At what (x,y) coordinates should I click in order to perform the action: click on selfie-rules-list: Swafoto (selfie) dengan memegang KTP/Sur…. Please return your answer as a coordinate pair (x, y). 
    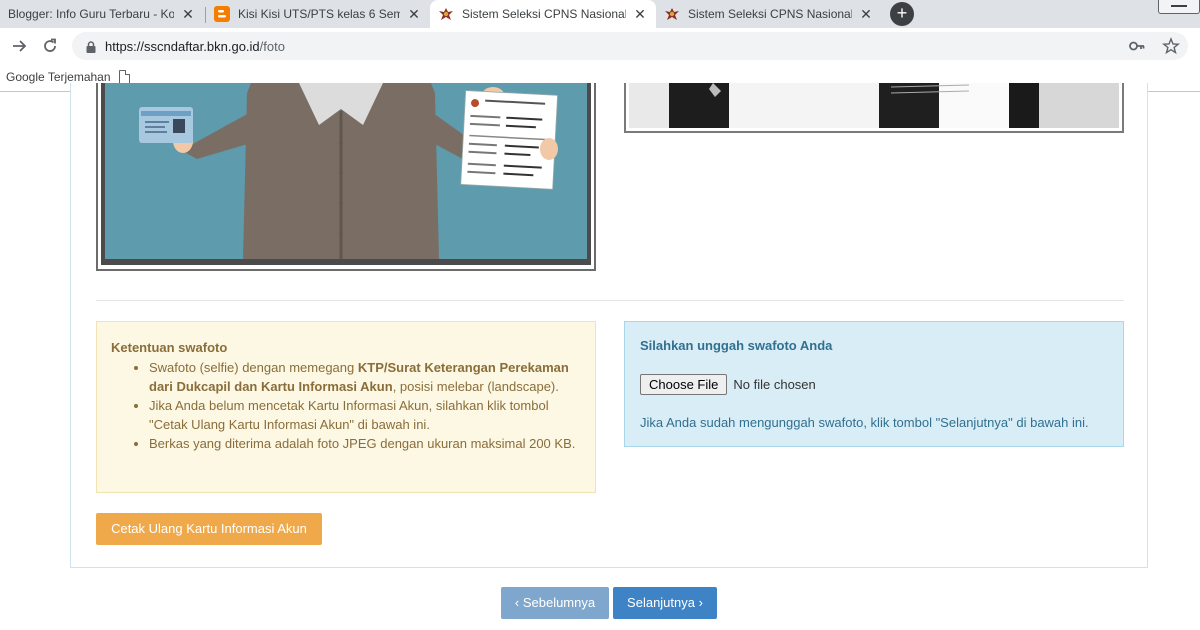
    Looking at the image, I should click on (365, 405).